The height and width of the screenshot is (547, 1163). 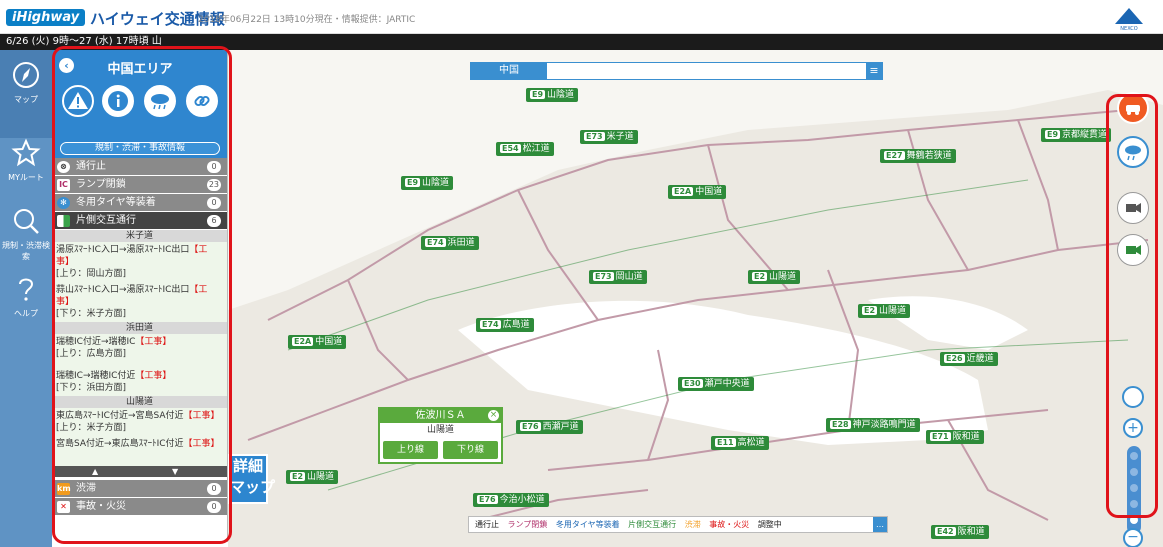 What do you see at coordinates (873, 425) in the screenshot?
I see `route-label: E28 神戸淡路鳴門道` at bounding box center [873, 425].